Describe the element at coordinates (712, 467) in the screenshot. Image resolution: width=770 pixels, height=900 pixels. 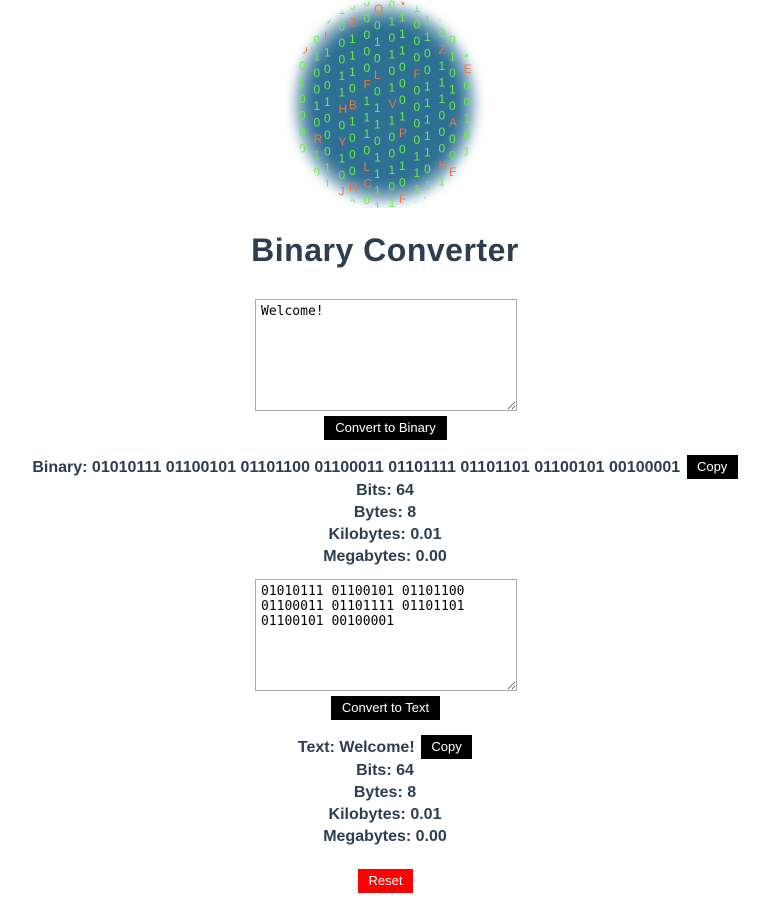
I see `copy-binary-button: Copy` at that location.